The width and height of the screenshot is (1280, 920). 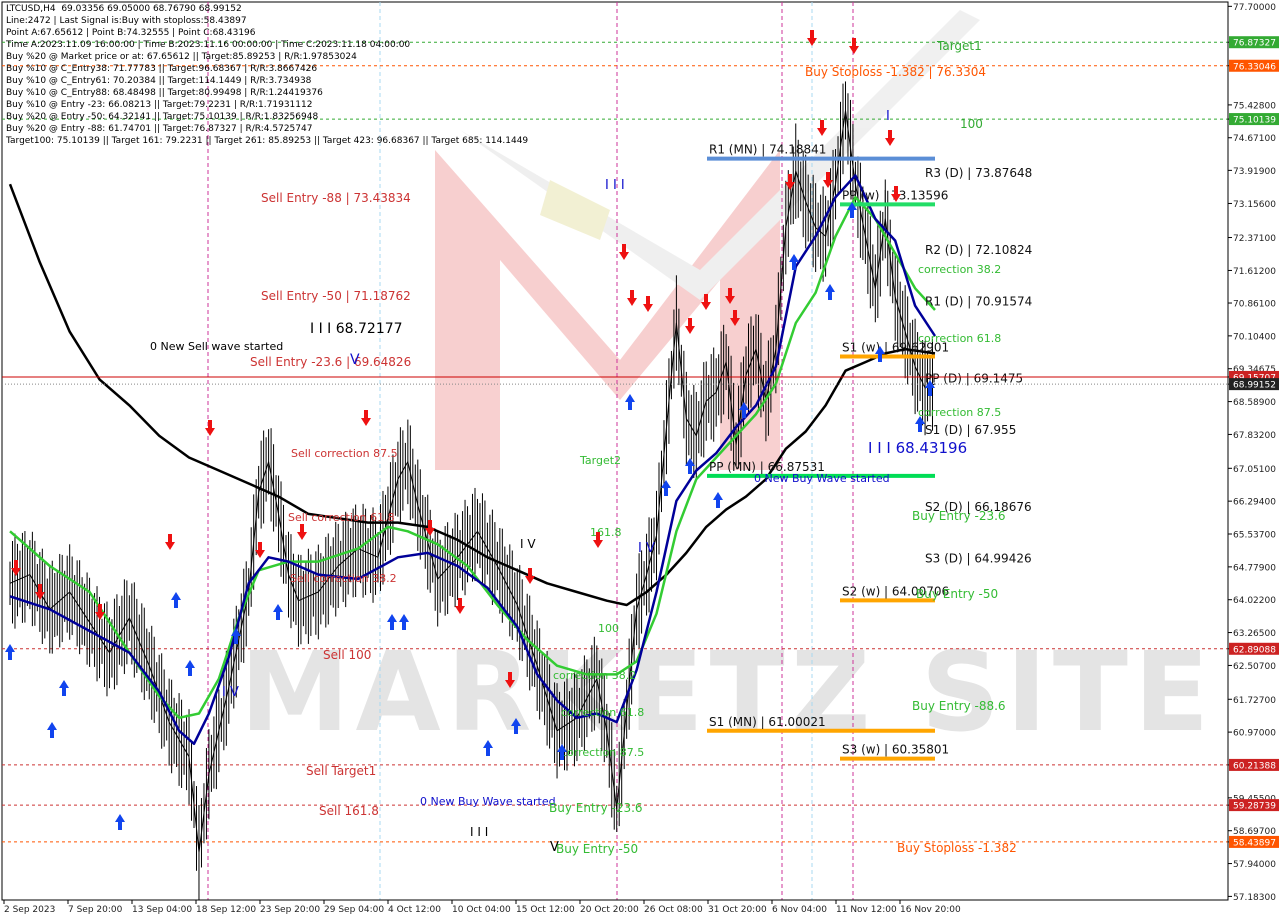 What do you see at coordinates (978, 302) in the screenshot?
I see `daily-label-2: R1 (D) | 70.91574` at bounding box center [978, 302].